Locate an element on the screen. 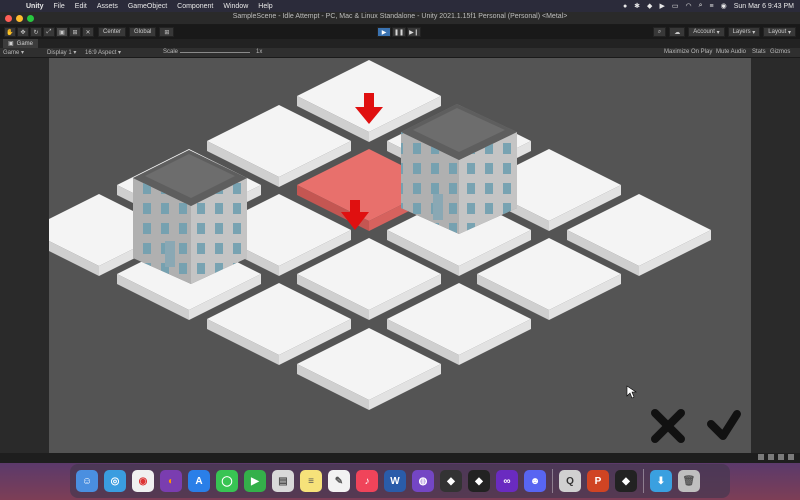  tab-game: ▣ Game is located at coordinates (21, 43).